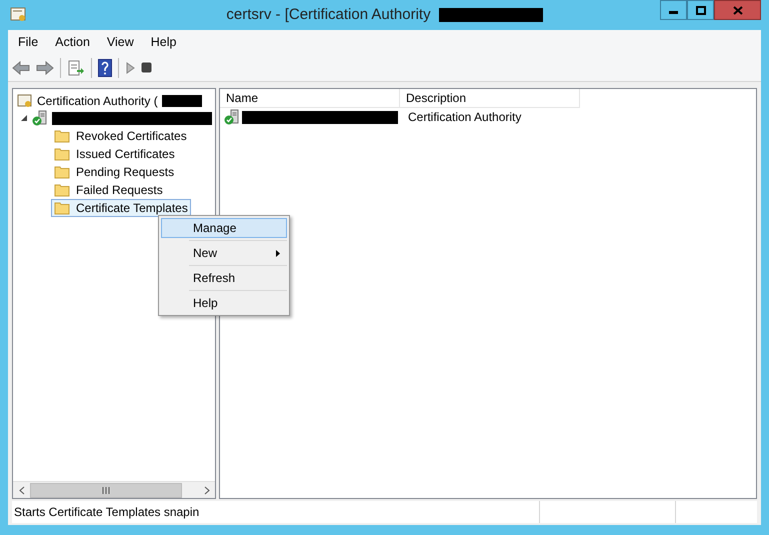  What do you see at coordinates (105, 67) in the screenshot?
I see `help-icon` at bounding box center [105, 67].